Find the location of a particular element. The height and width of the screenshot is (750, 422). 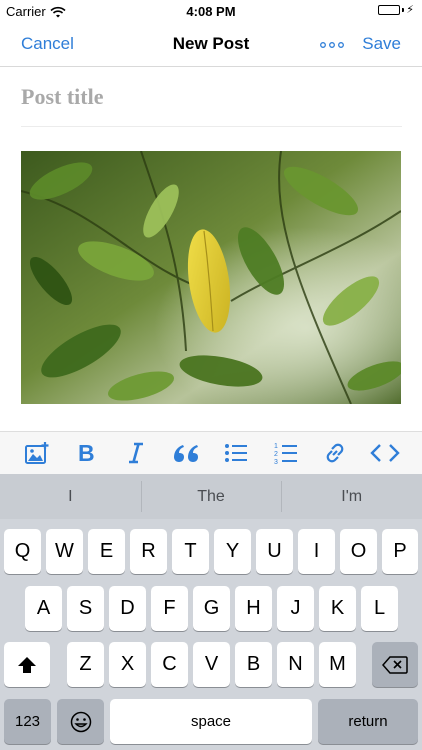

ordered-list-icon: 1 2 3 is located at coordinates (286, 453).